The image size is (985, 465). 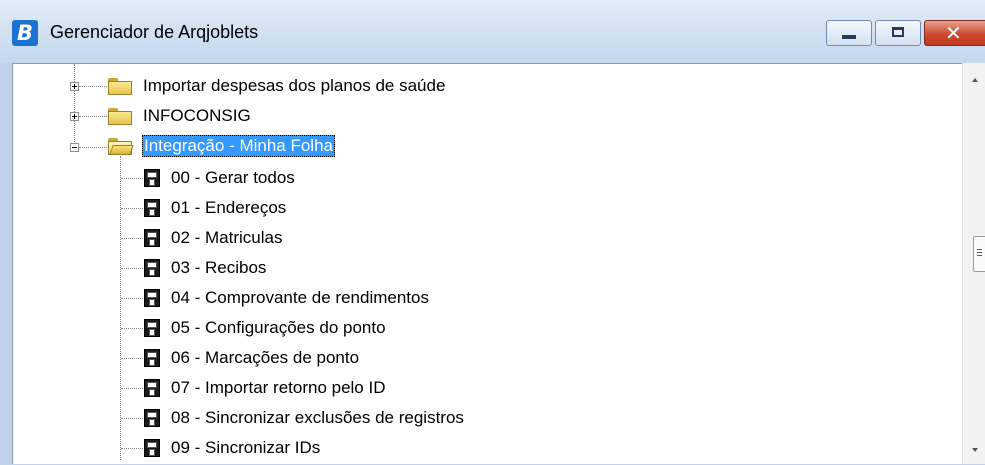 I want to click on maximize-button, so click(x=898, y=33).